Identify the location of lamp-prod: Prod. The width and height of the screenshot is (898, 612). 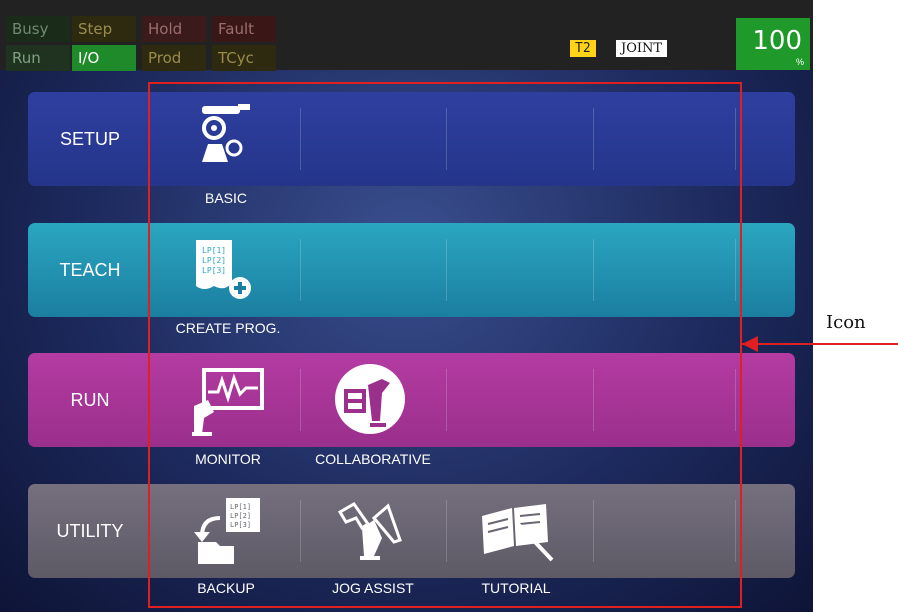
(174, 58).